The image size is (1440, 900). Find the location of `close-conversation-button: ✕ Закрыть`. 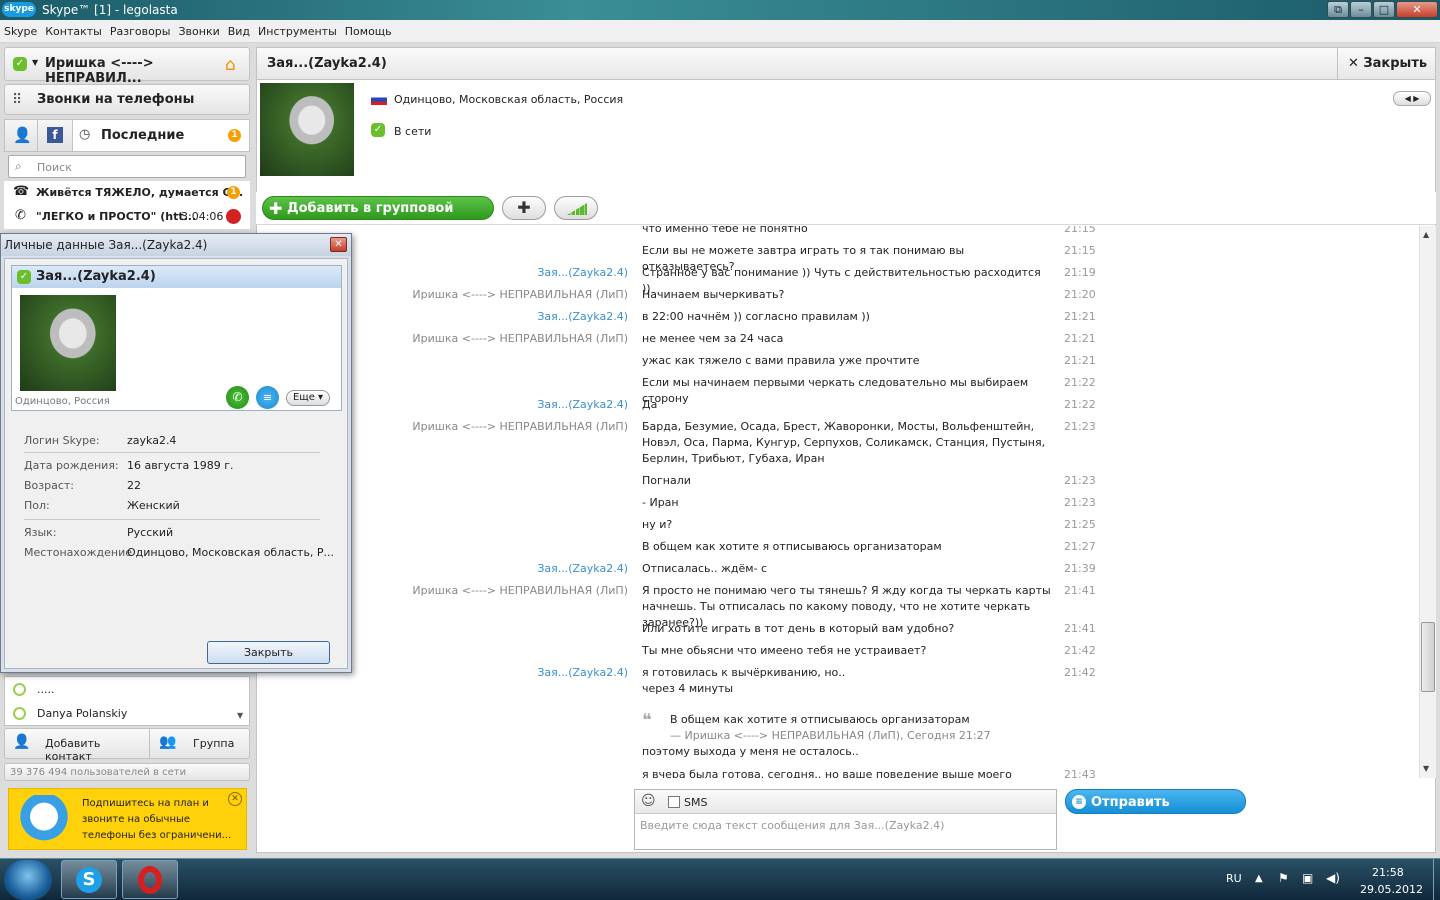

close-conversation-button: ✕ Закрыть is located at coordinates (1386, 63).